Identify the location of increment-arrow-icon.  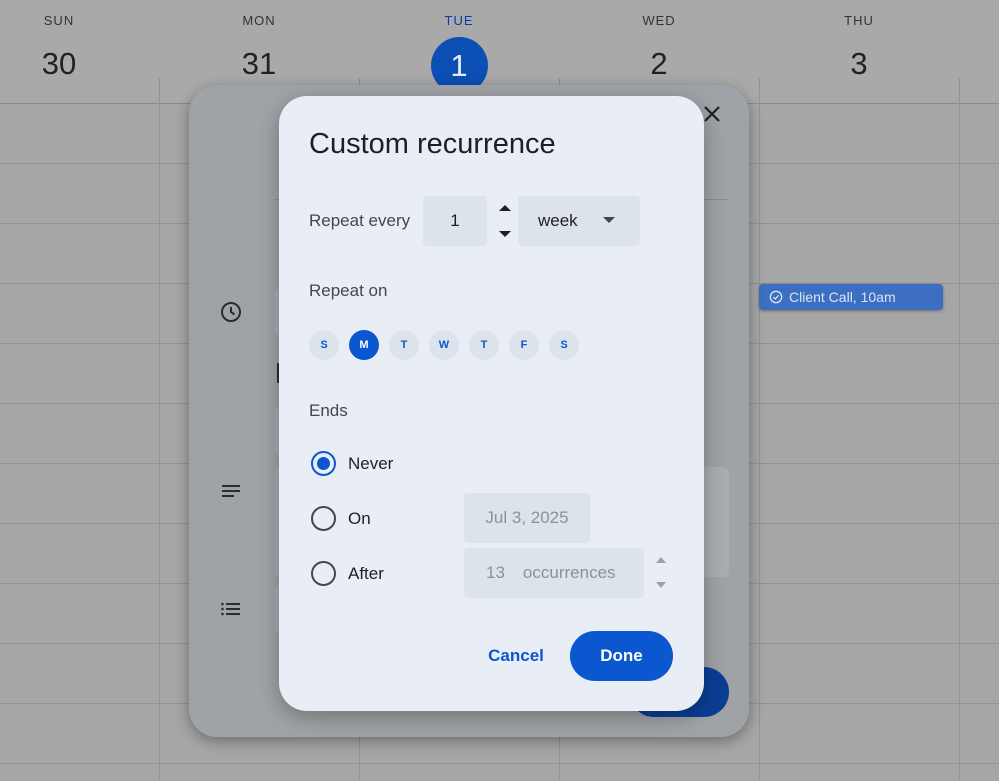
(505, 208).